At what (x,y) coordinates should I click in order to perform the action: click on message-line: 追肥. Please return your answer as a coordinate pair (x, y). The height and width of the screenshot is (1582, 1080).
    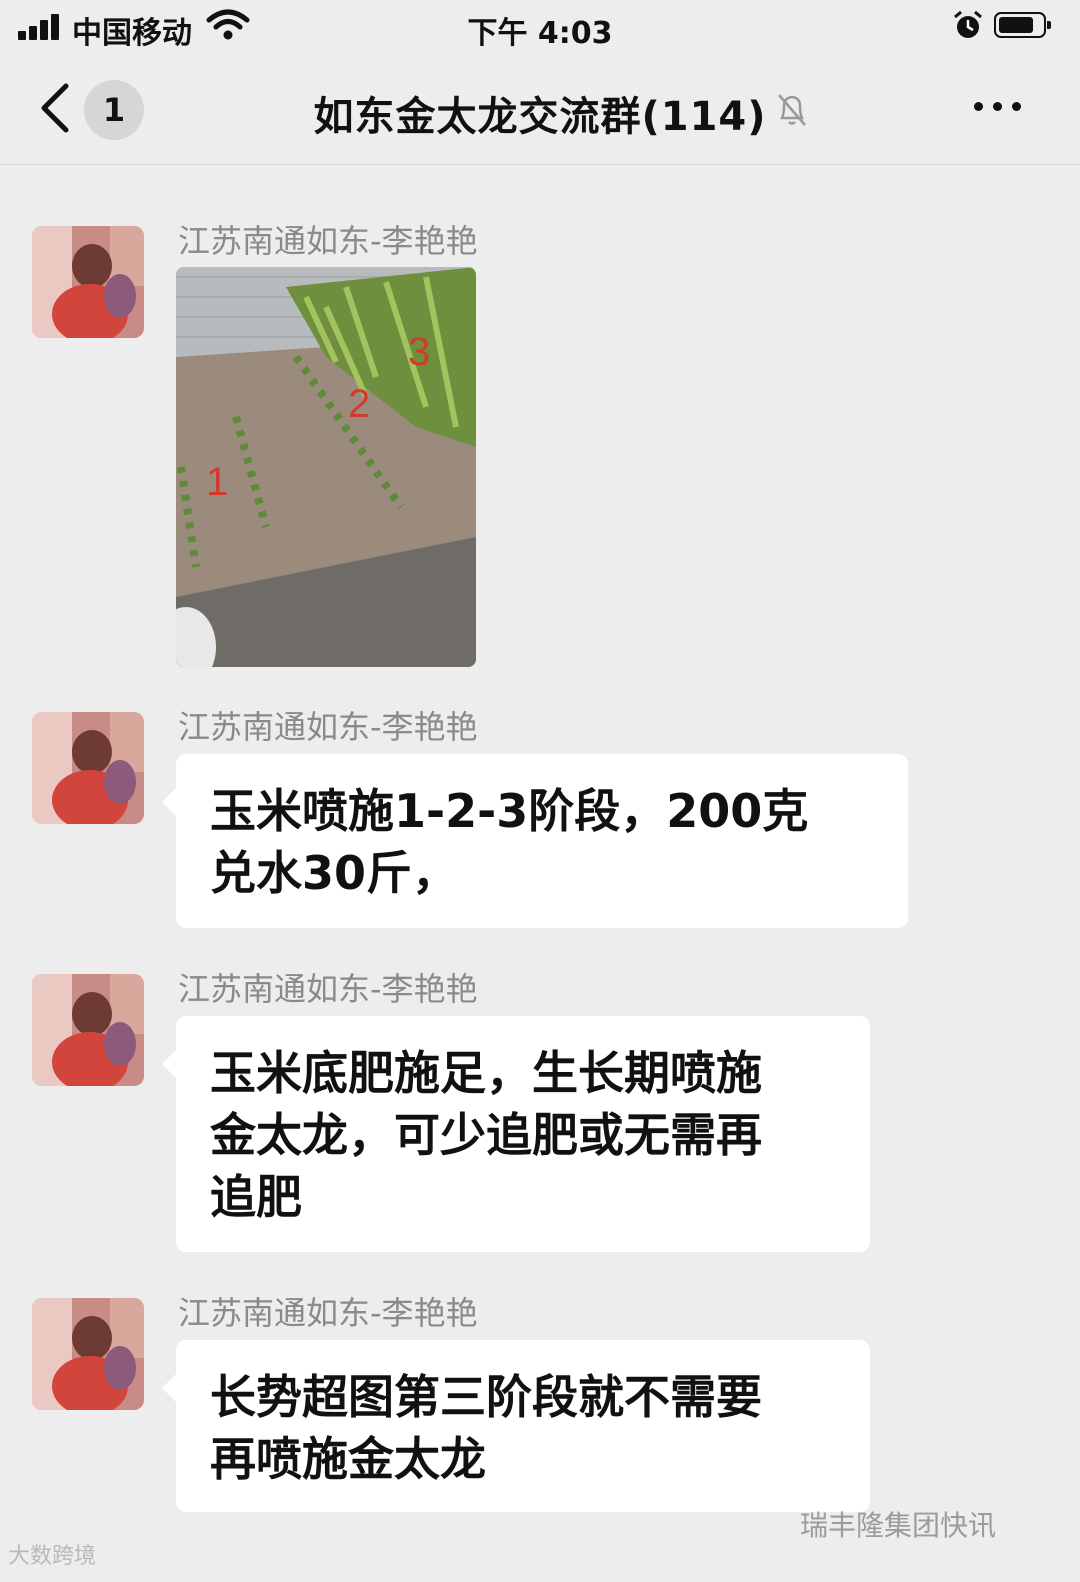
    Looking at the image, I should click on (256, 1197).